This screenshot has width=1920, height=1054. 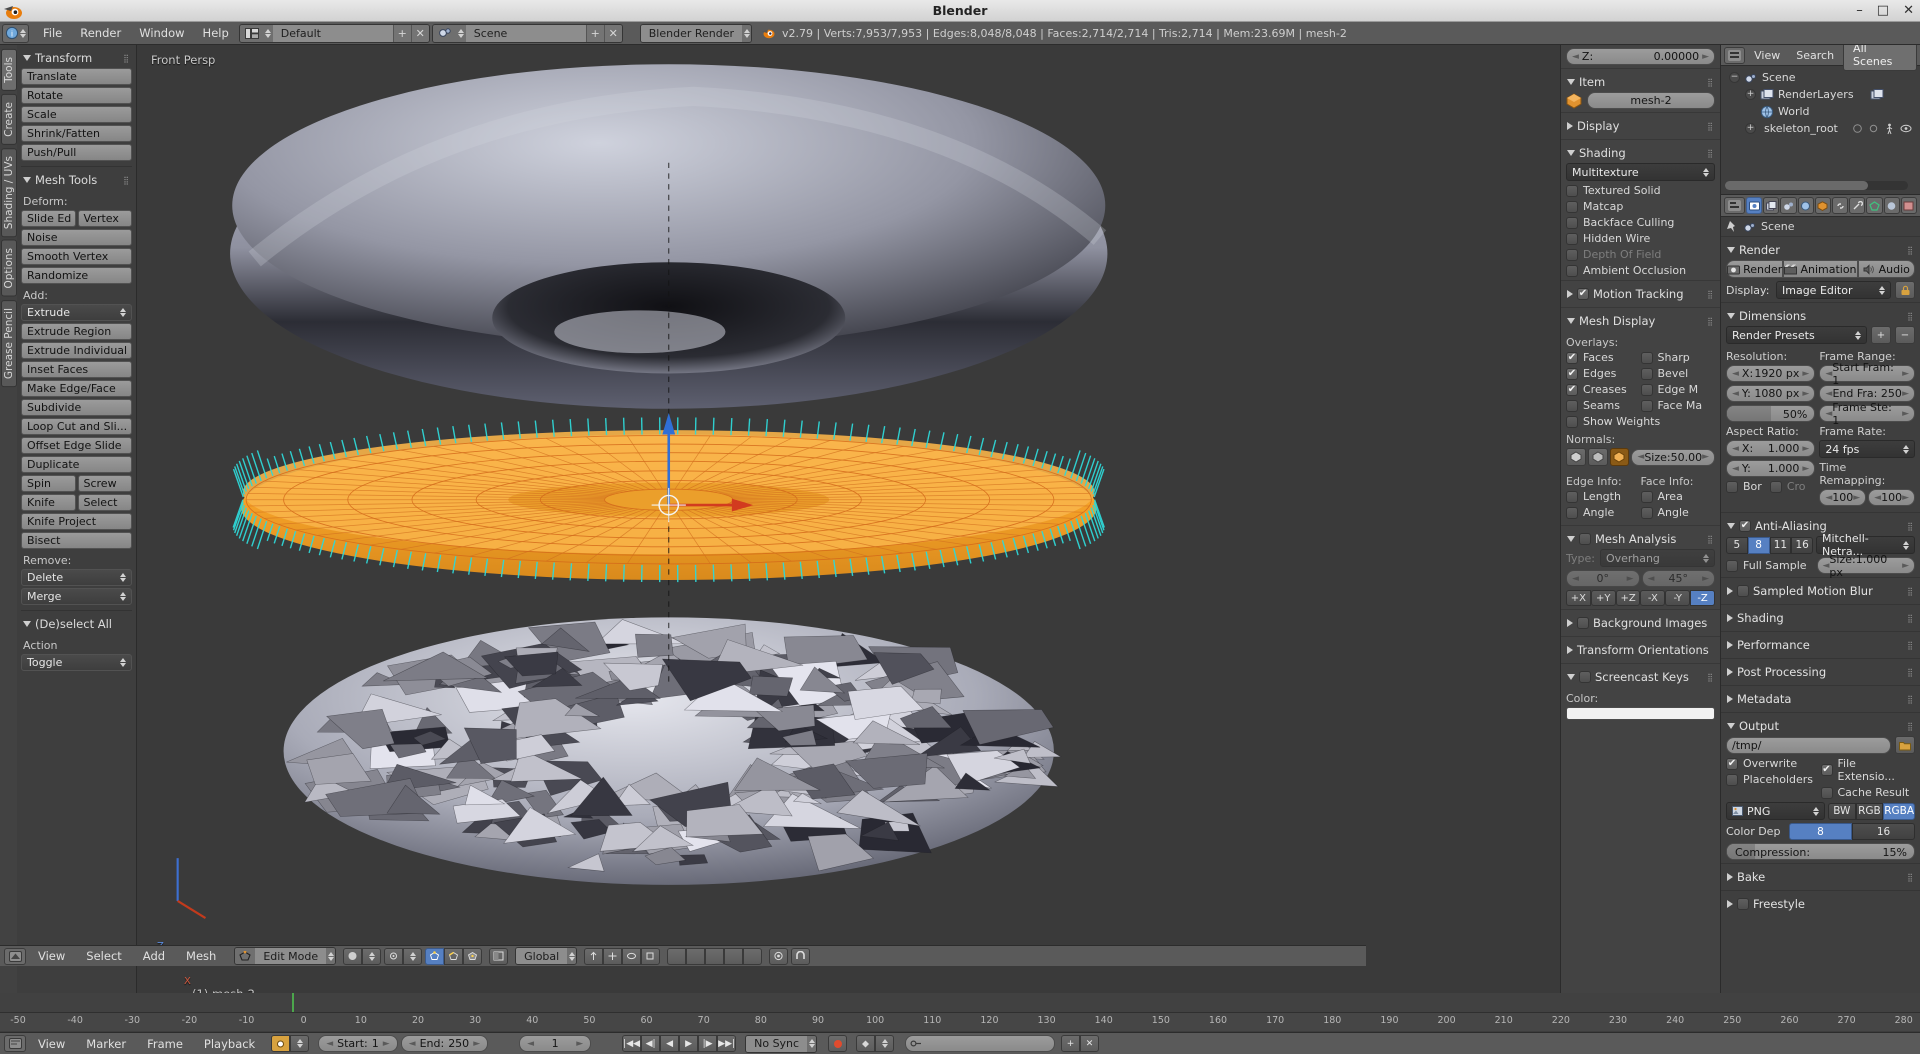 I want to click on shading-solid-icon, so click(x=353, y=956).